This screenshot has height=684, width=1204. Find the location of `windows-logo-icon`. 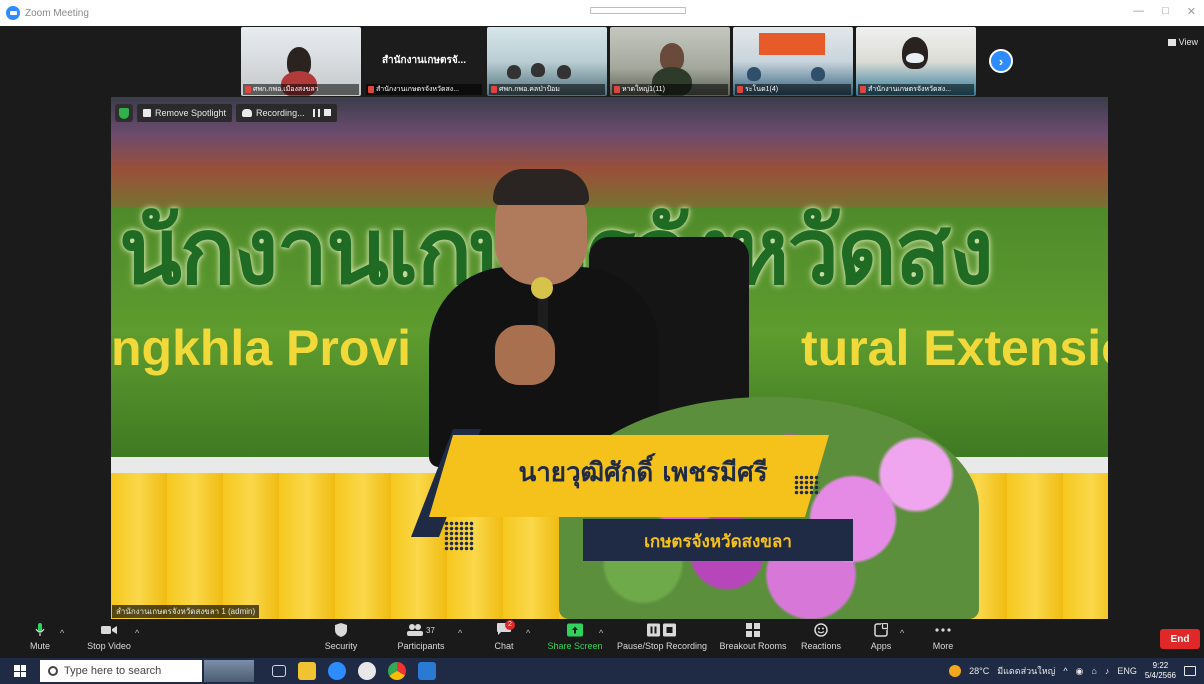

windows-logo-icon is located at coordinates (20, 671).